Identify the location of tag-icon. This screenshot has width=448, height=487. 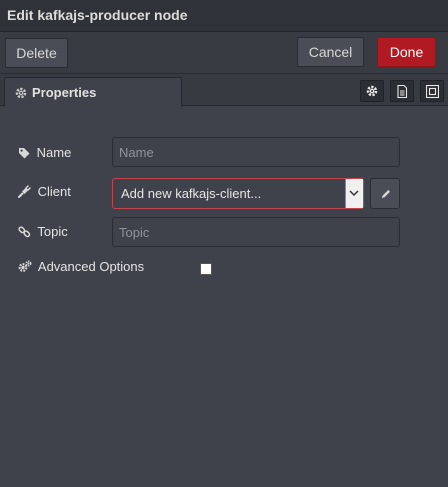
(27, 152).